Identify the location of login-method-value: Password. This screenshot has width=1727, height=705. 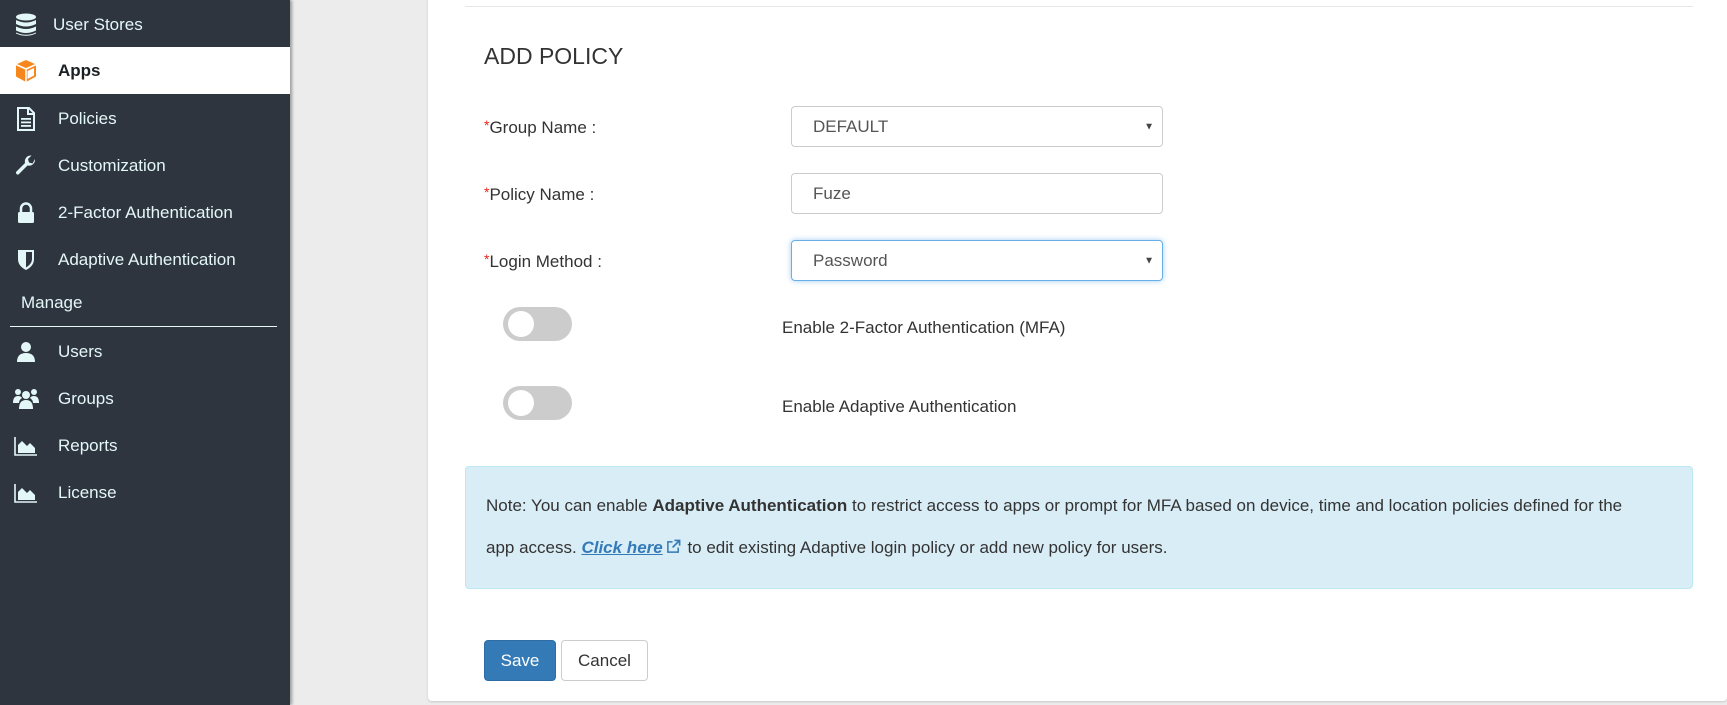
(850, 260).